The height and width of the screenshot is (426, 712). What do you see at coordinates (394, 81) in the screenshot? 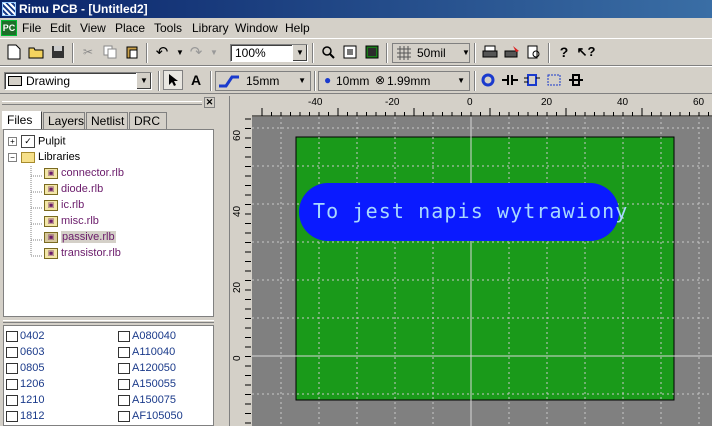
I see `pad-size-select: ● 10mm ⊗ 1.99mm ▼` at bounding box center [394, 81].